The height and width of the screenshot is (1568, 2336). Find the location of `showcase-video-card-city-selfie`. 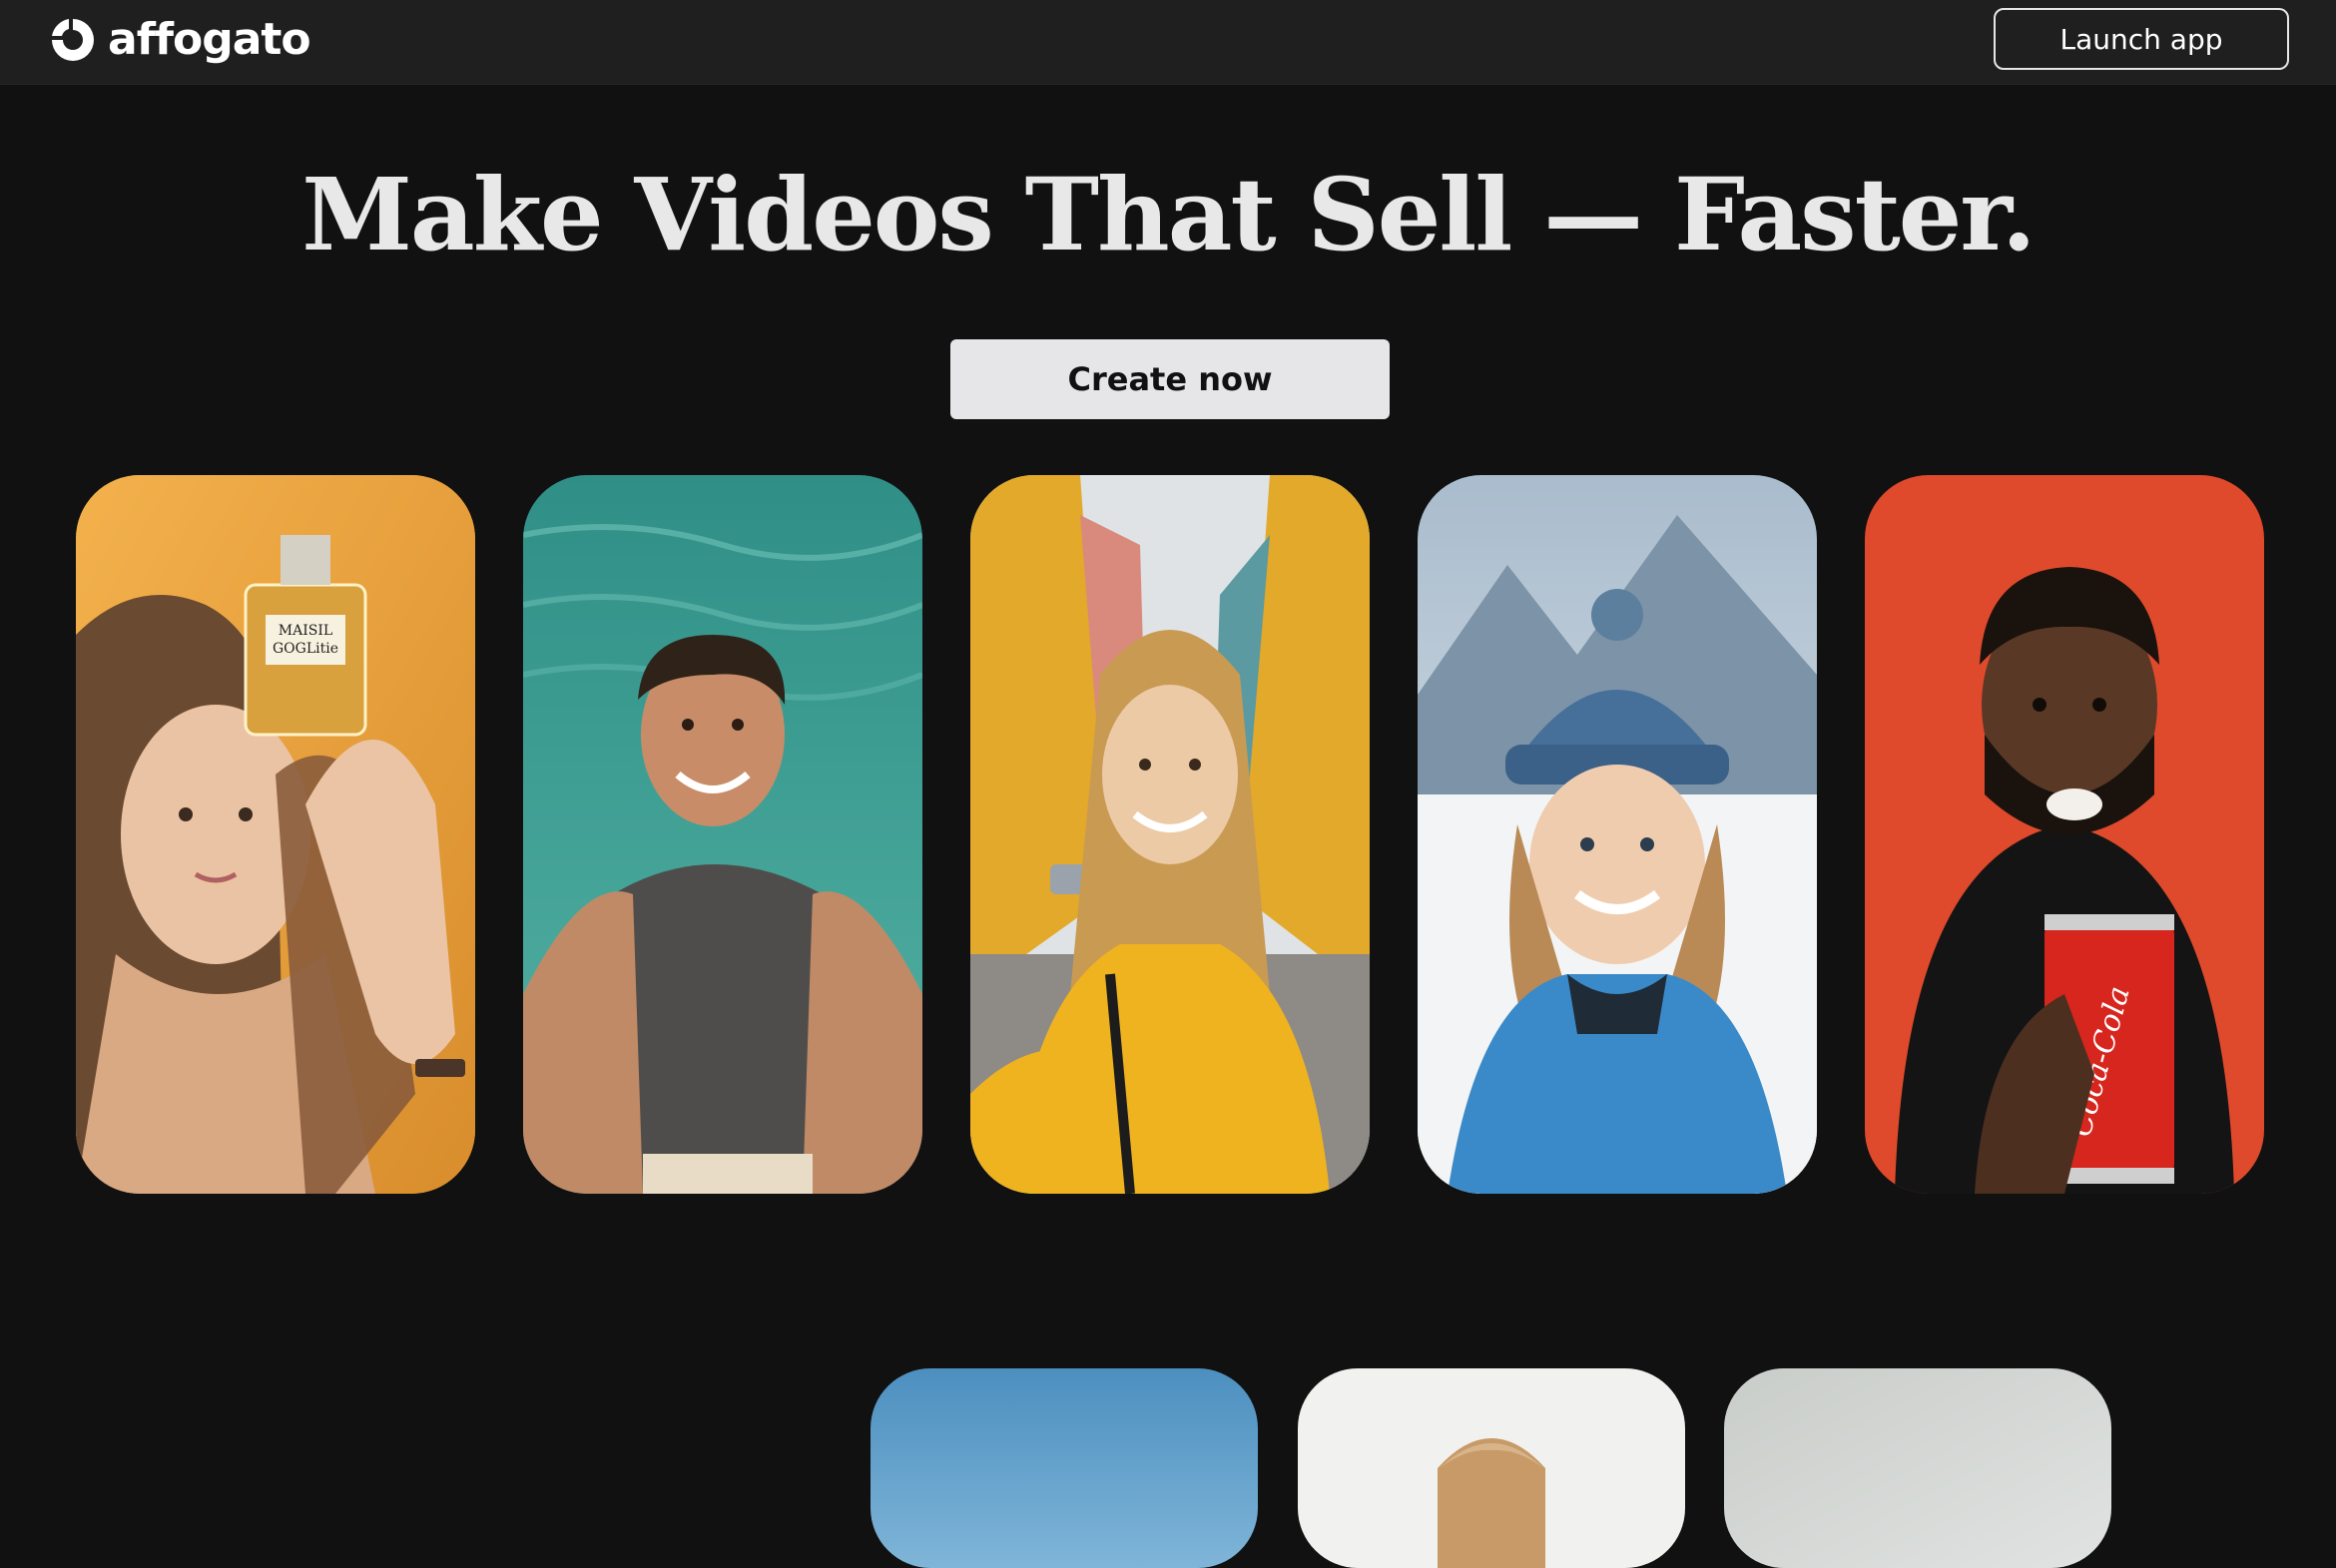

showcase-video-card-city-selfie is located at coordinates (1170, 834).